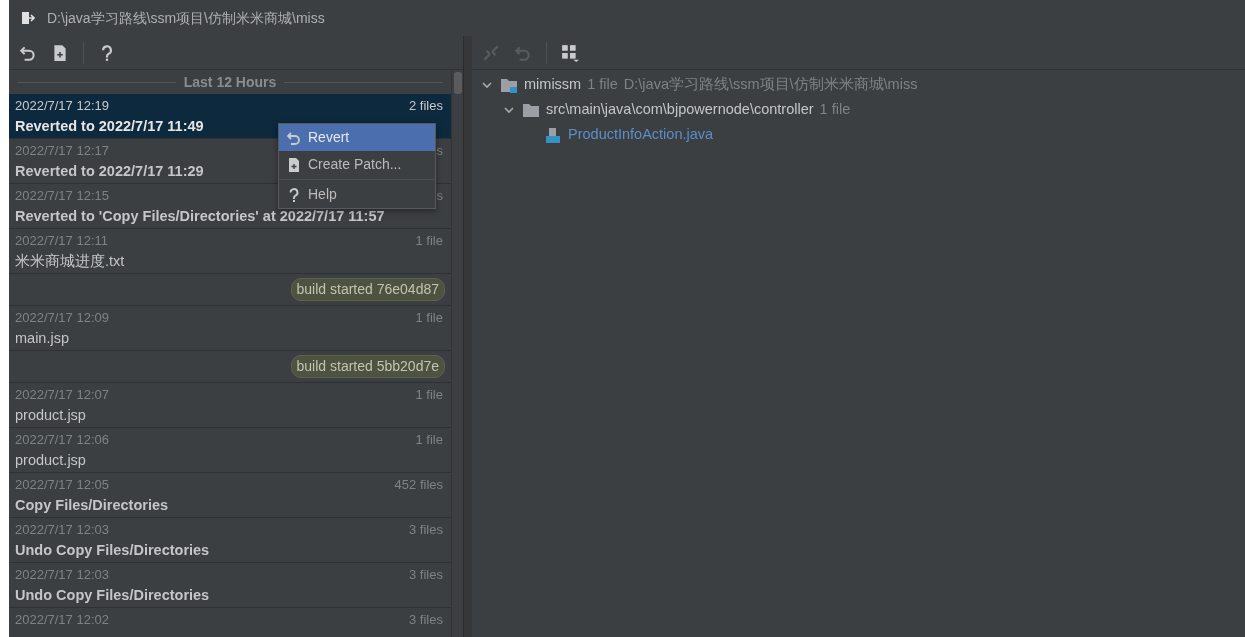 This screenshot has height=637, width=1245. Describe the element at coordinates (62, 196) in the screenshot. I see `timestamp: 2022/7/17 12:15` at that location.